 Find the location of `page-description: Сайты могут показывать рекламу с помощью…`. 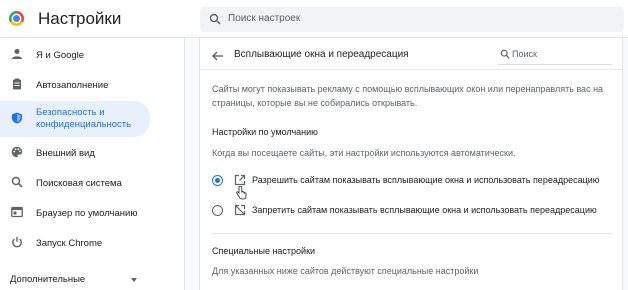

page-description: Сайты могут показывать рекламу с помощью… is located at coordinates (408, 96).